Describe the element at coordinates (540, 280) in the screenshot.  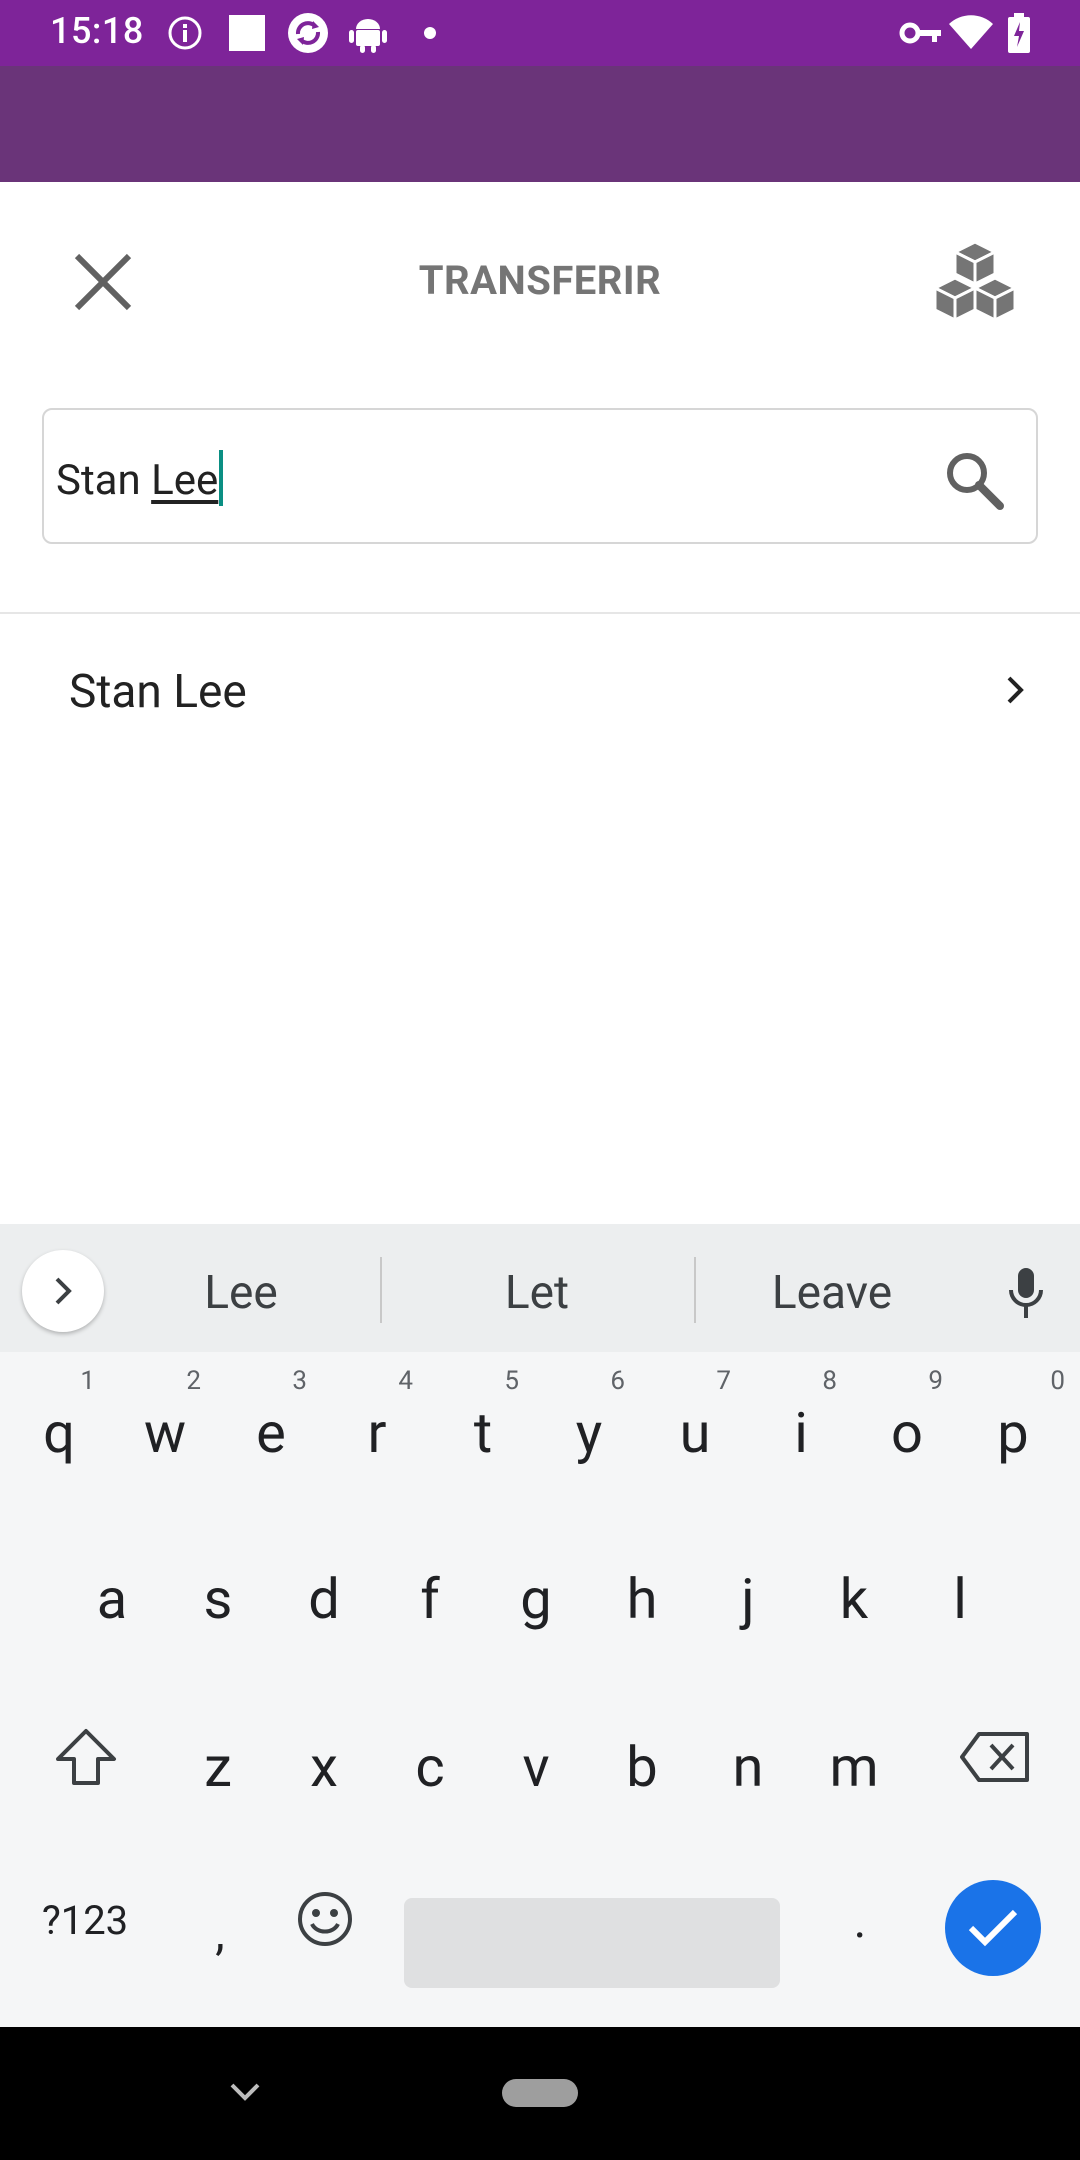
I see `page-title: TRANSFERIR` at that location.